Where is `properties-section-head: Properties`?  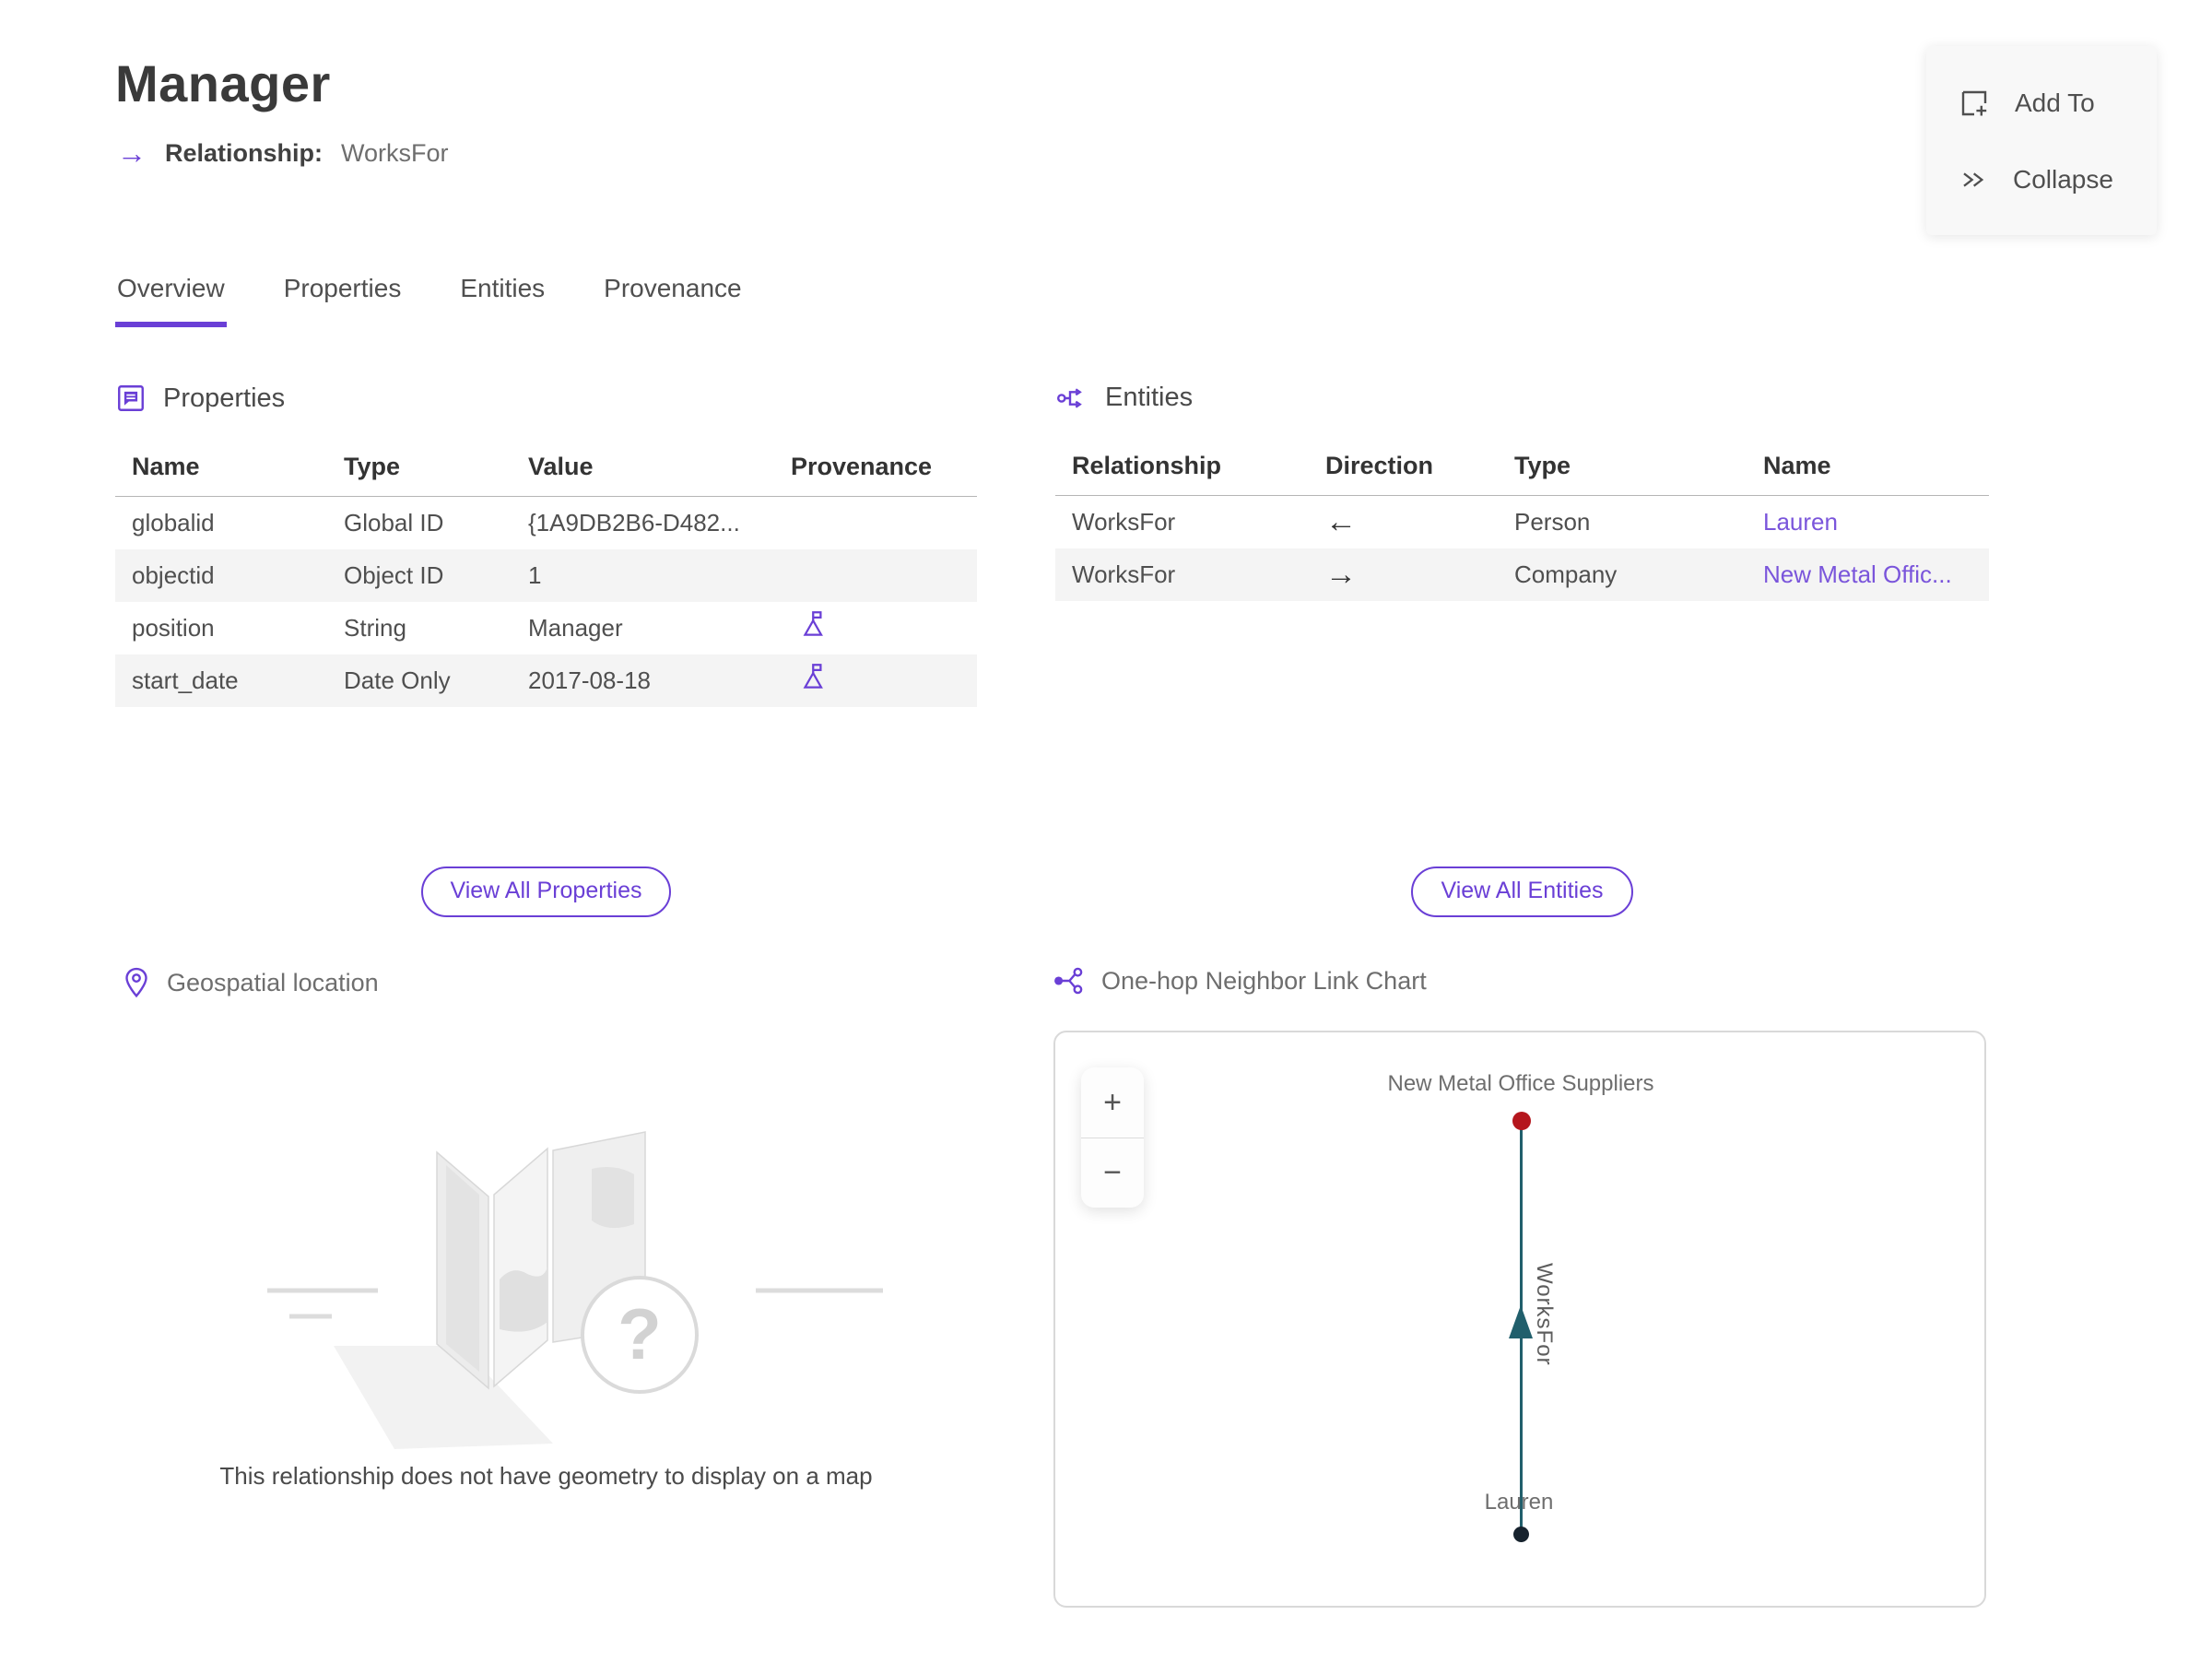 properties-section-head: Properties is located at coordinates (546, 399).